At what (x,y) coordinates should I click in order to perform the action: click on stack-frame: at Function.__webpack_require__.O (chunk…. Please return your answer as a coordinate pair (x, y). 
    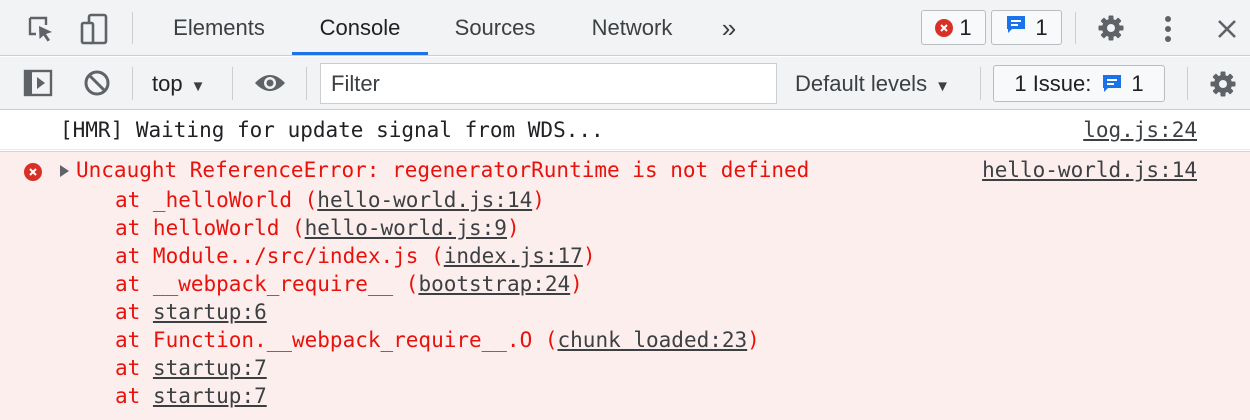
    Looking at the image, I should click on (437, 340).